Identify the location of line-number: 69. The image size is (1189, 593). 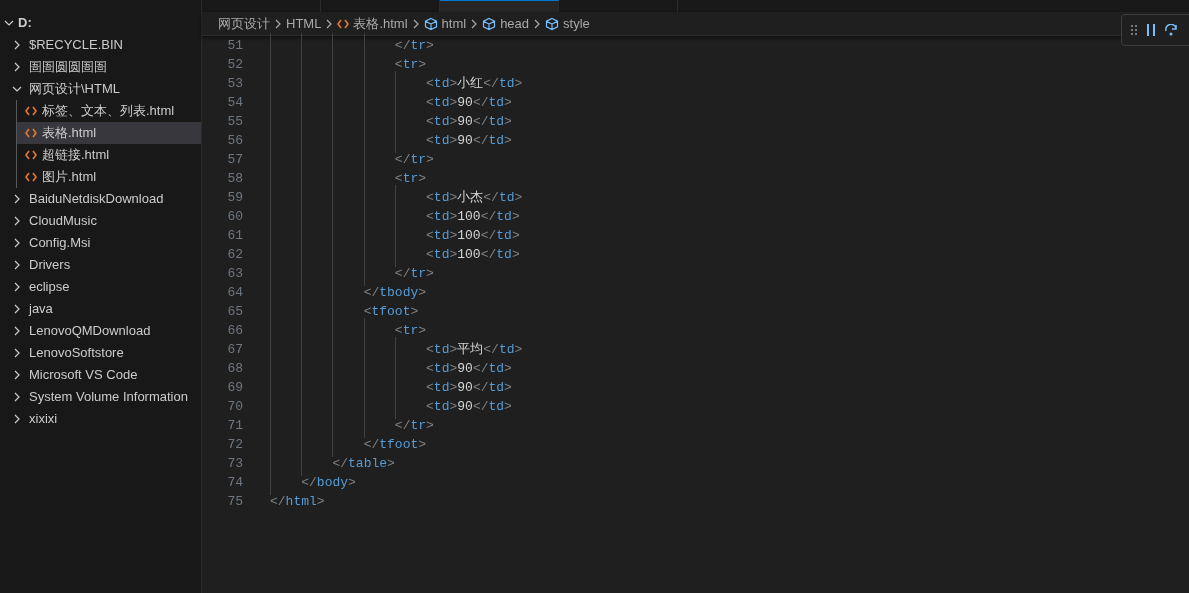
(234, 387).